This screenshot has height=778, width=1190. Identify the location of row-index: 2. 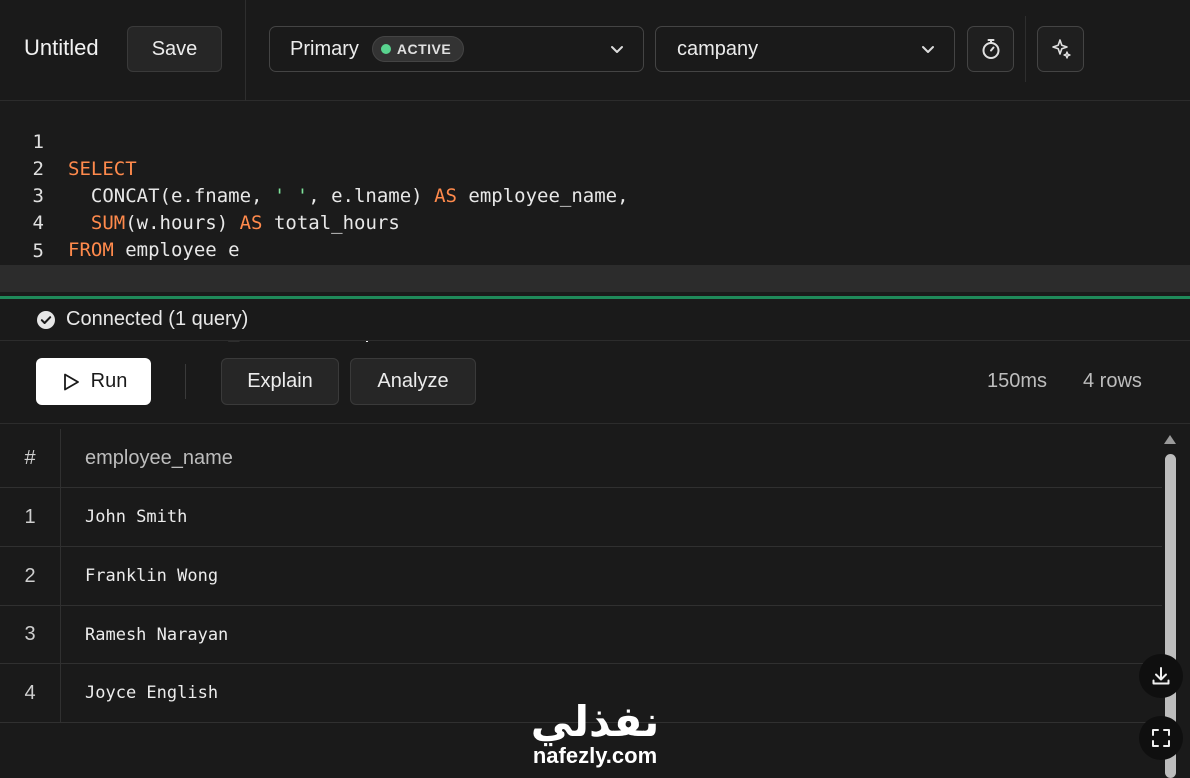
(30, 576).